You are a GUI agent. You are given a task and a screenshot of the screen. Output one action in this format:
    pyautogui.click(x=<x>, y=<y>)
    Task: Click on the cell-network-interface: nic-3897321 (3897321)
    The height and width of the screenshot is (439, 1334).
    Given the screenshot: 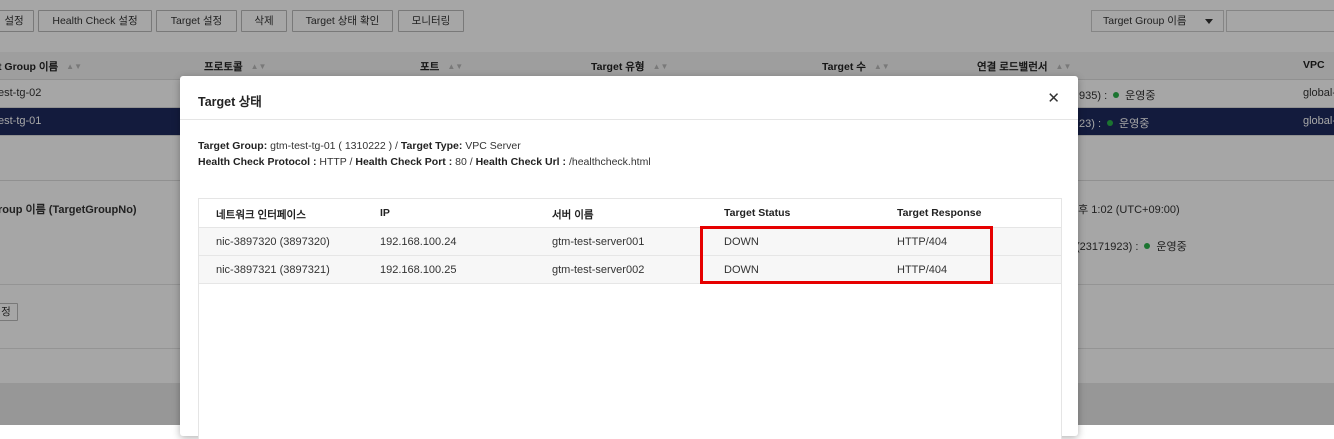 What is the action you would take?
    pyautogui.click(x=273, y=270)
    